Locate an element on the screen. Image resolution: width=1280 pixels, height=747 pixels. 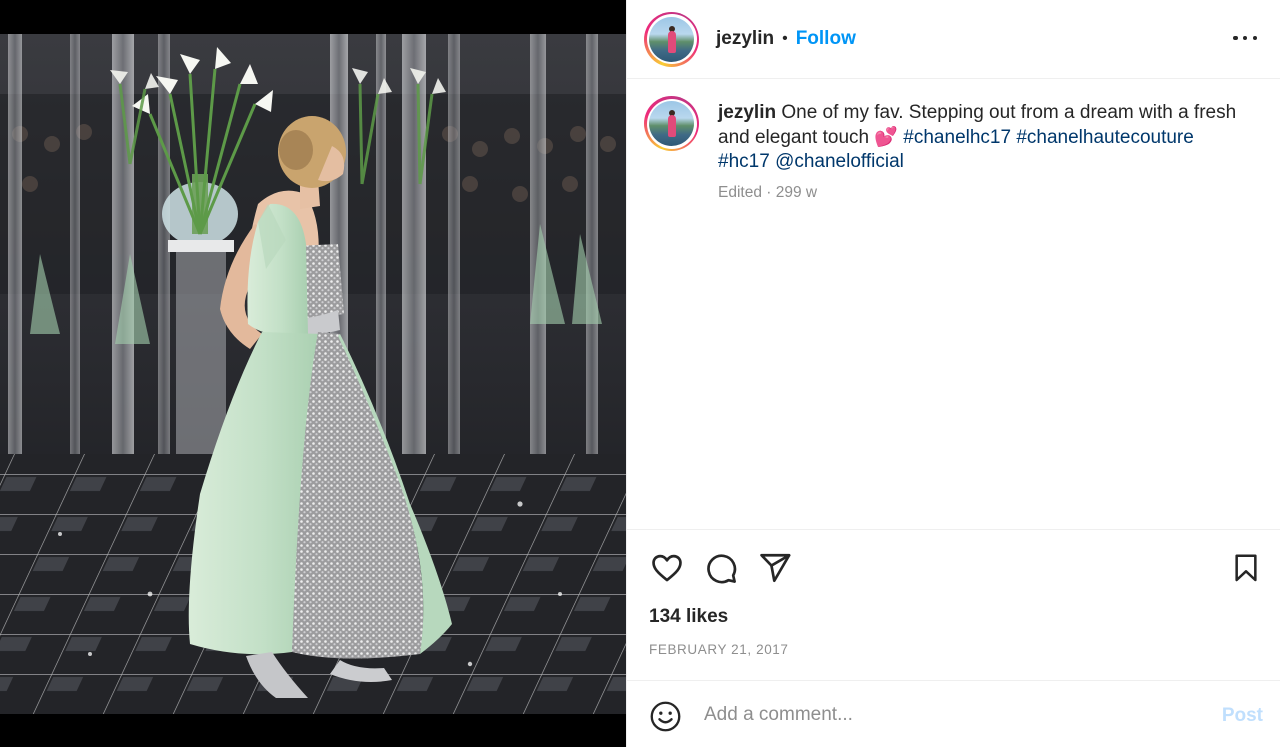
caption-username: jezylin is located at coordinates (747, 112).